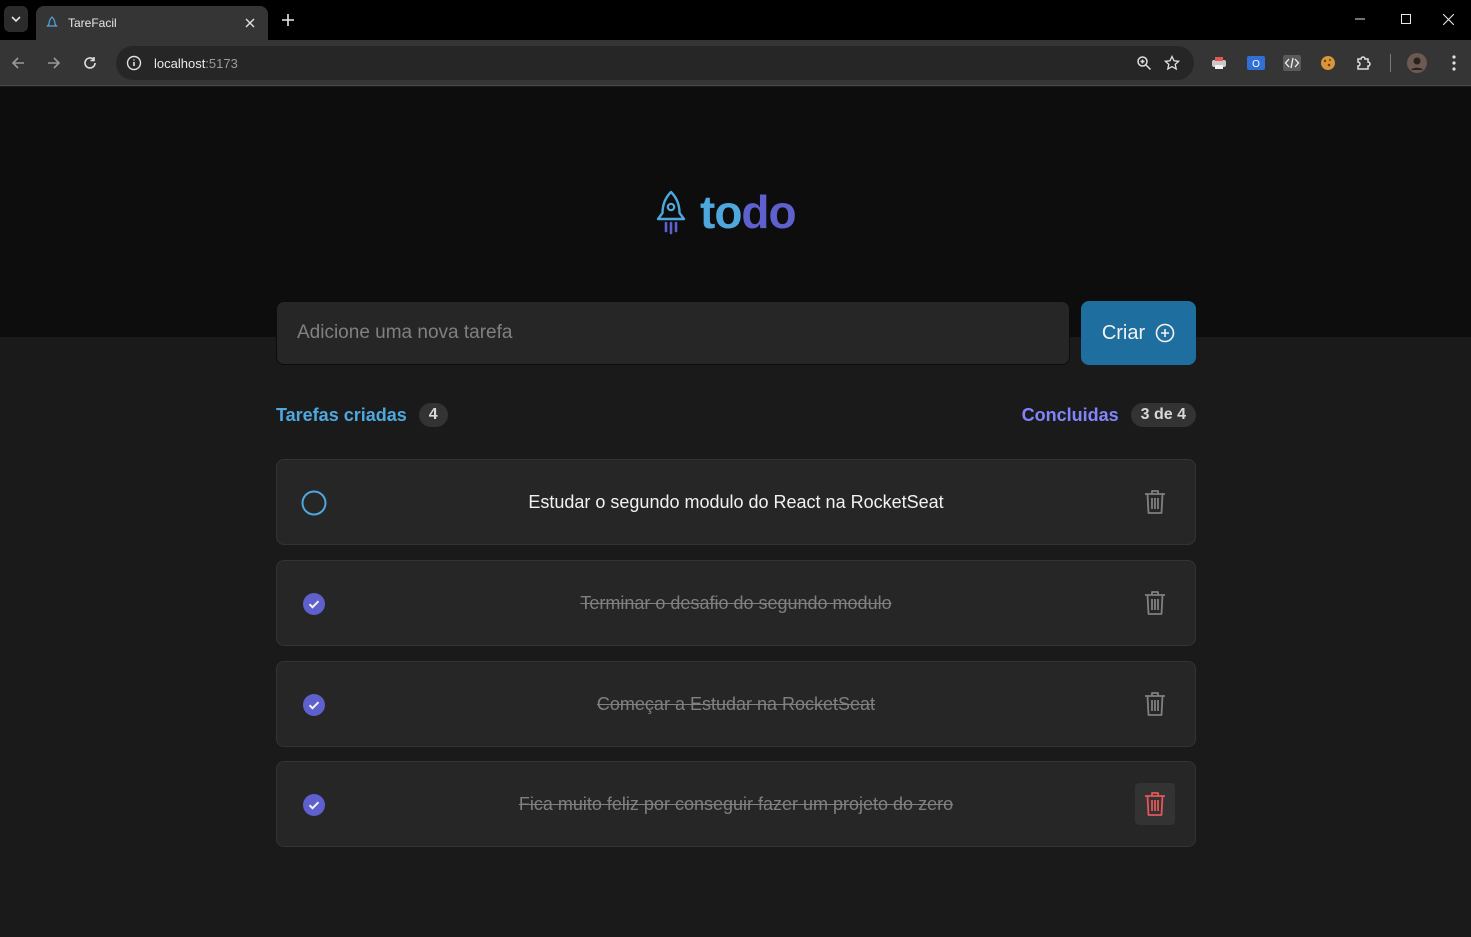 This screenshot has width=1471, height=937. I want to click on address-bar: localhost:5173, so click(655, 63).